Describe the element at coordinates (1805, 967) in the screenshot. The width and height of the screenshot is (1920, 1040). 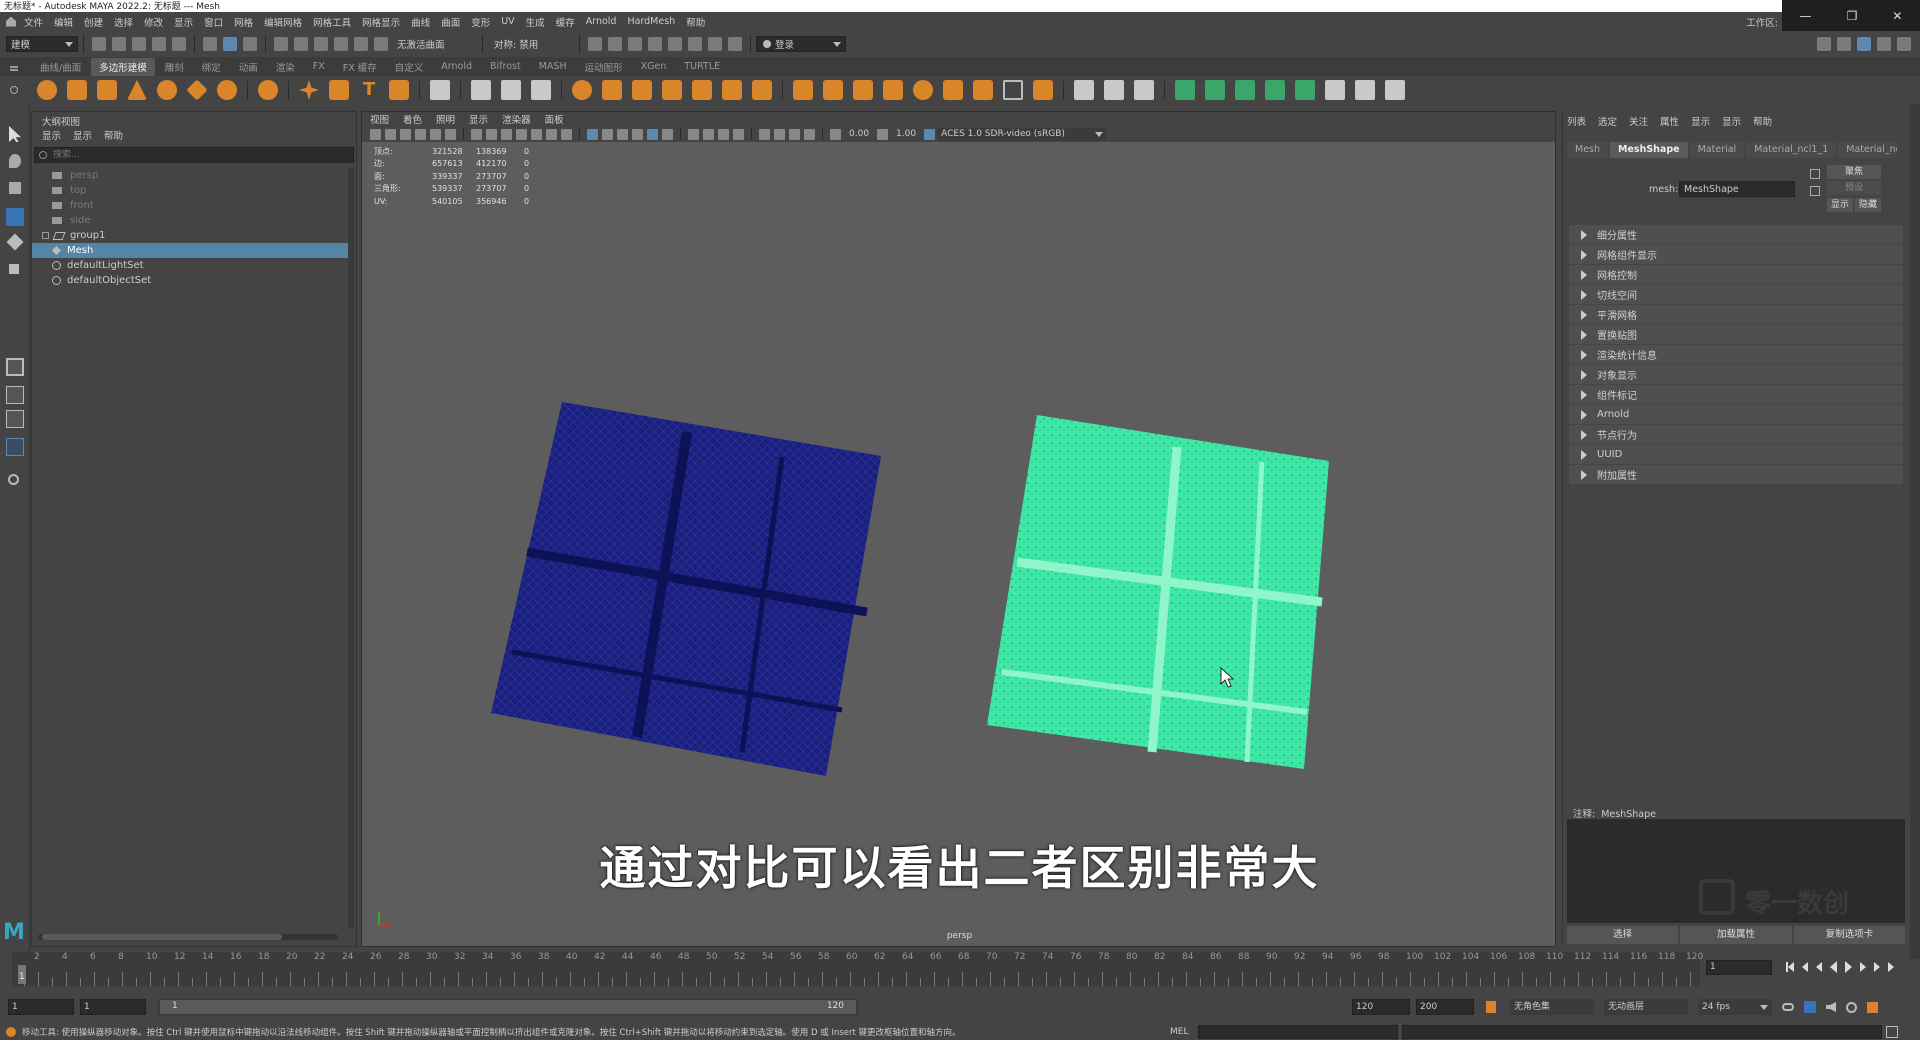
I see `step-back-key-icon` at that location.